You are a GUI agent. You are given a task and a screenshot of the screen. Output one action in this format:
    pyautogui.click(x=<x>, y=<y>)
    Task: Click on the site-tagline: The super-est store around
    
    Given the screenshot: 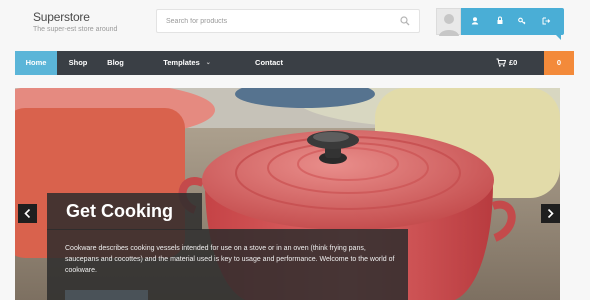 What is the action you would take?
    pyautogui.click(x=75, y=29)
    